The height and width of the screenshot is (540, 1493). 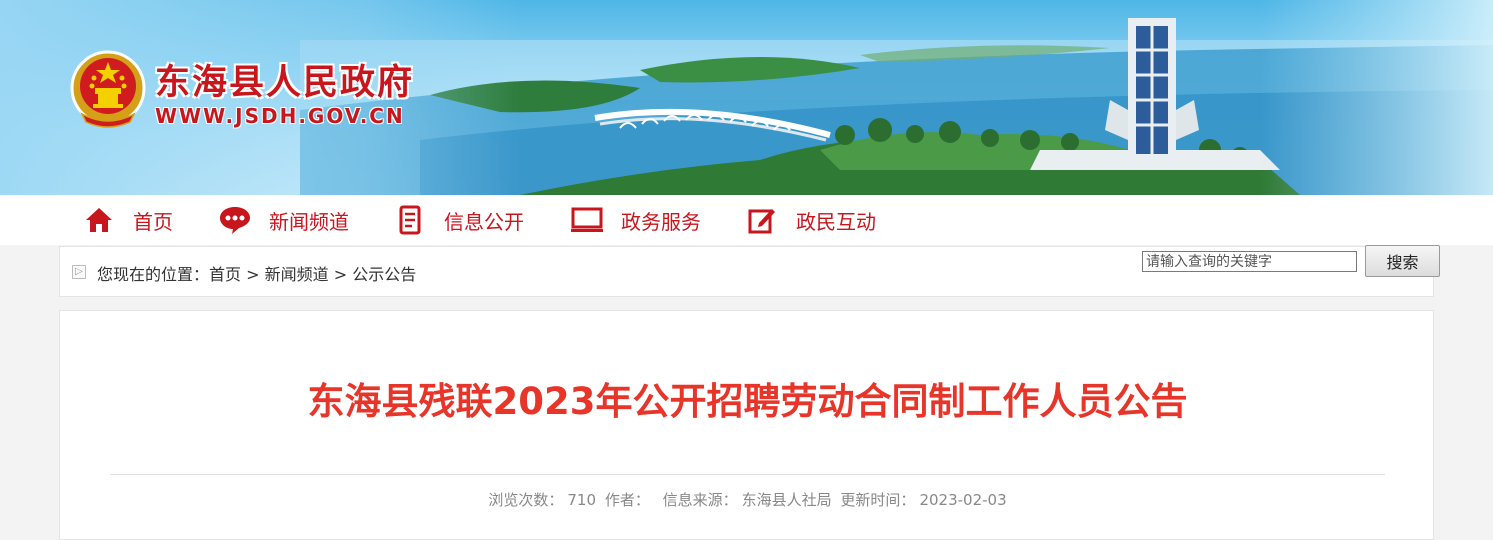 I want to click on breadcrumb-news-link: 新闻频道, so click(x=297, y=274).